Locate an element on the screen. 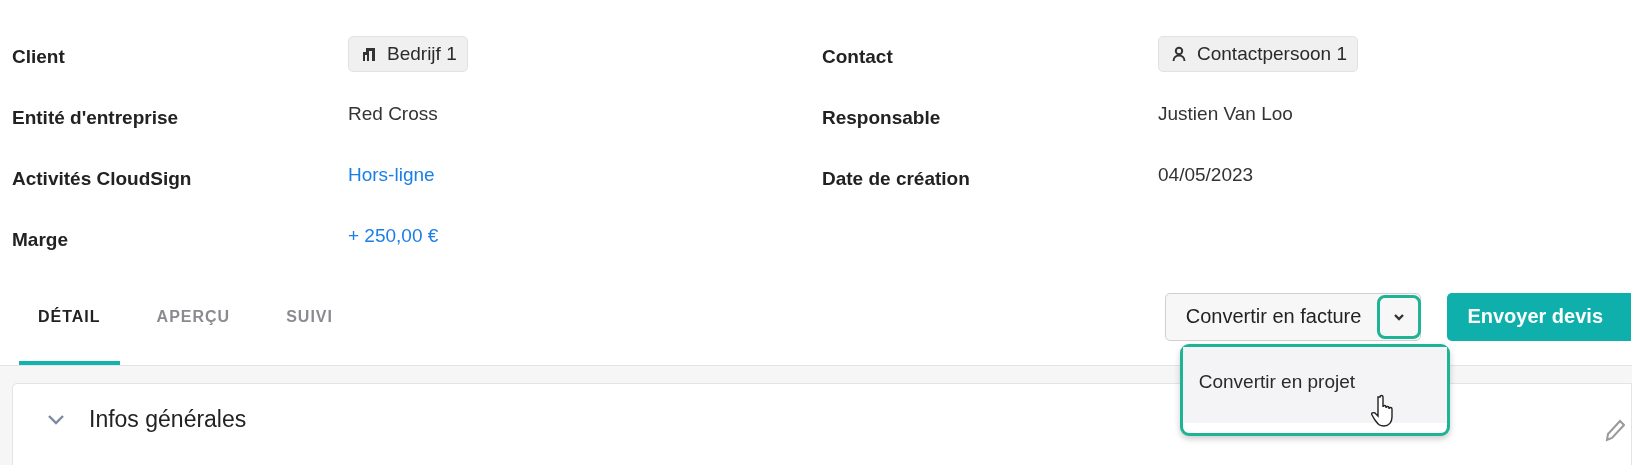 The width and height of the screenshot is (1632, 465). value-chip: Contactpersoon 1 is located at coordinates (1258, 54).